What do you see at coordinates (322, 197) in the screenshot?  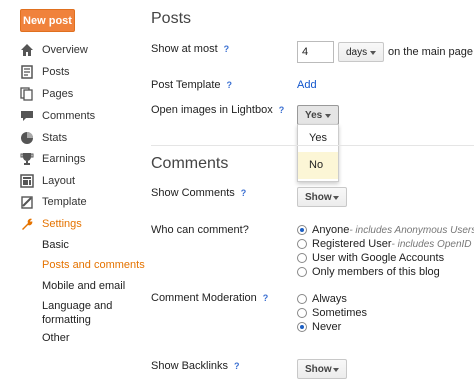 I see `show-comments-dropdown: Show` at bounding box center [322, 197].